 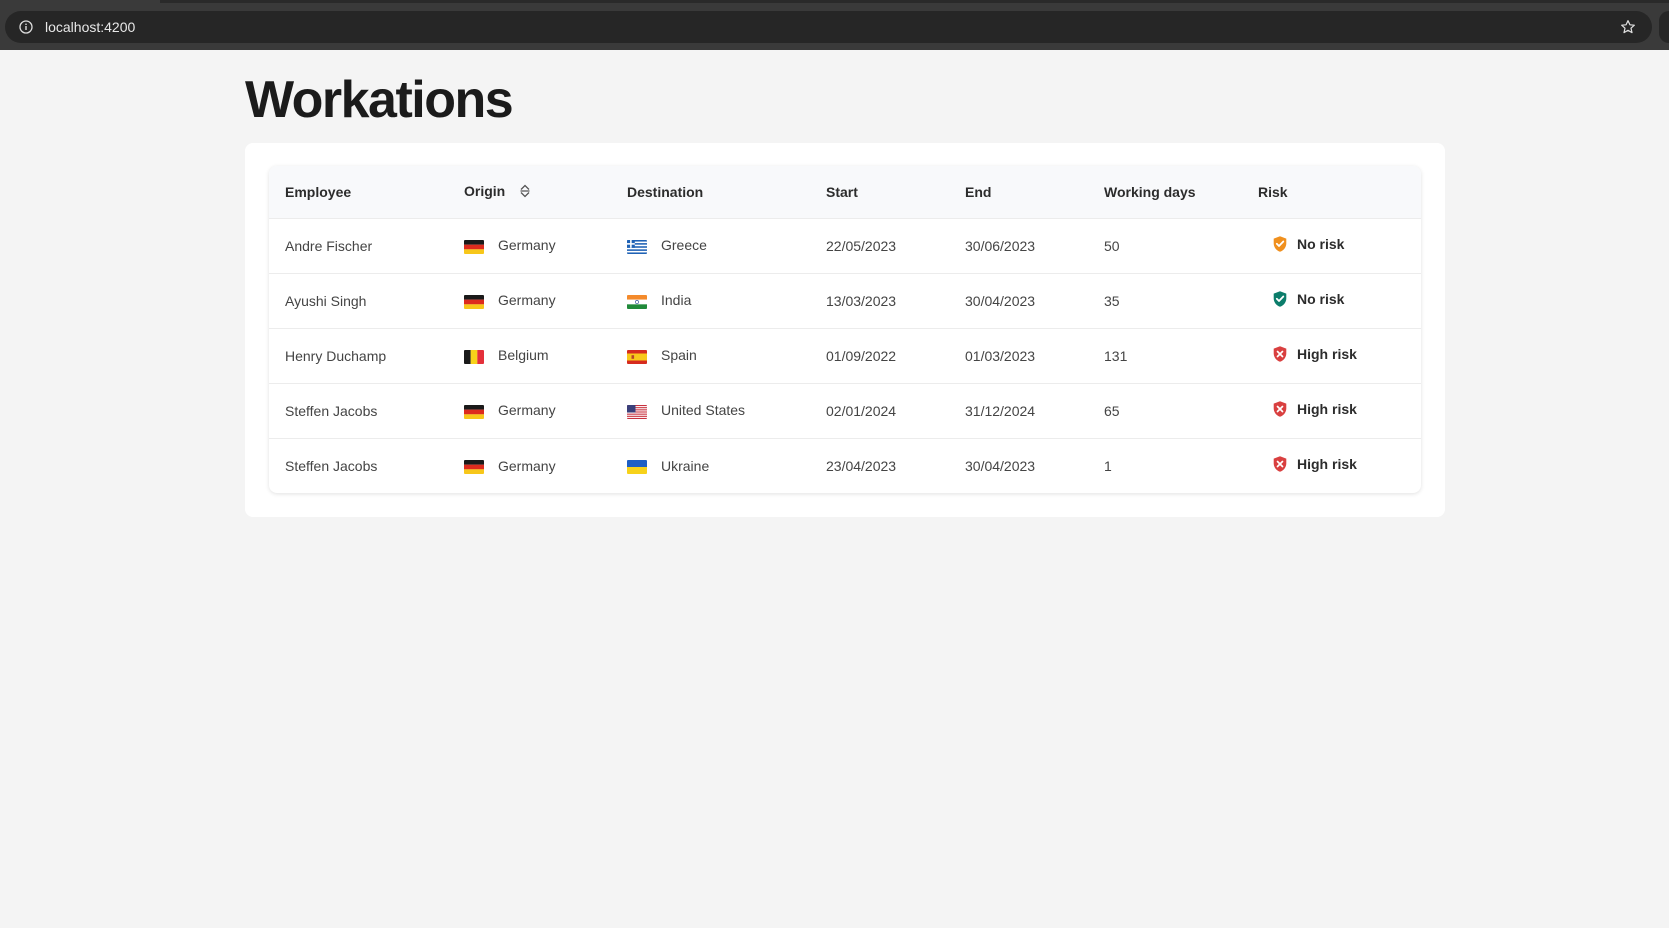 What do you see at coordinates (1112, 410) in the screenshot?
I see `working-days-value: 65` at bounding box center [1112, 410].